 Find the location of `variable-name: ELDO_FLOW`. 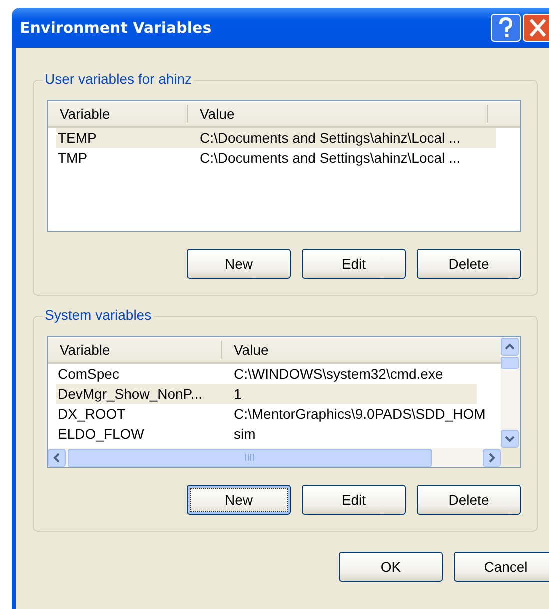

variable-name: ELDO_FLOW is located at coordinates (101, 434).